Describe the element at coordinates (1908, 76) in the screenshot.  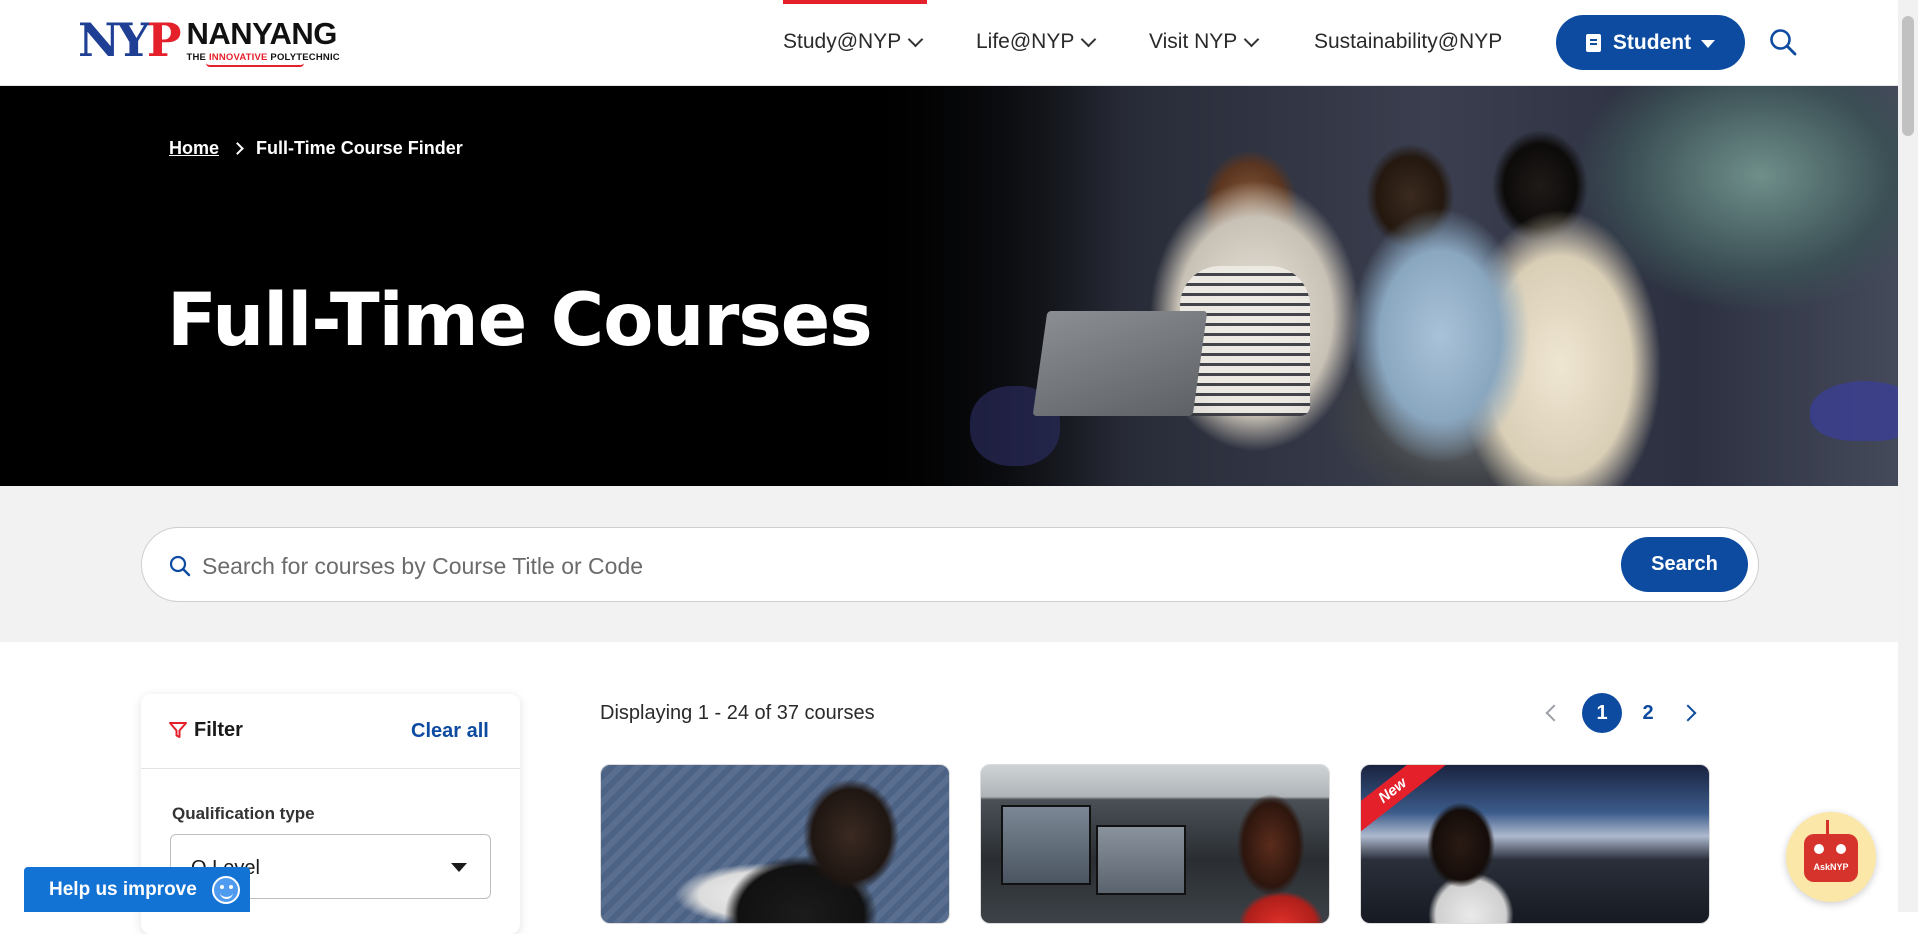
I see `scrollbar-thumb` at that location.